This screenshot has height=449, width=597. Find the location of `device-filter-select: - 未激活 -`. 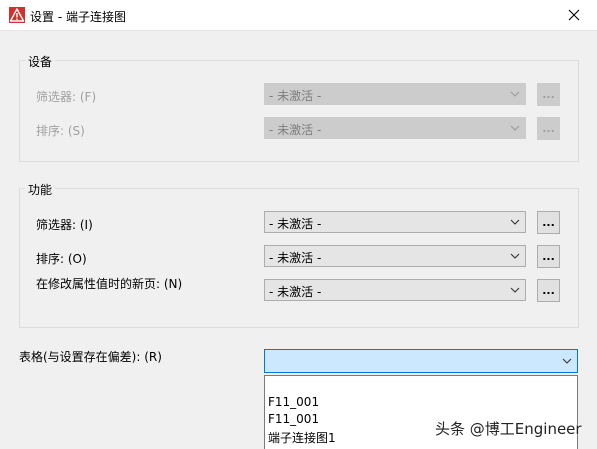

device-filter-select: - 未激活 - is located at coordinates (395, 94).